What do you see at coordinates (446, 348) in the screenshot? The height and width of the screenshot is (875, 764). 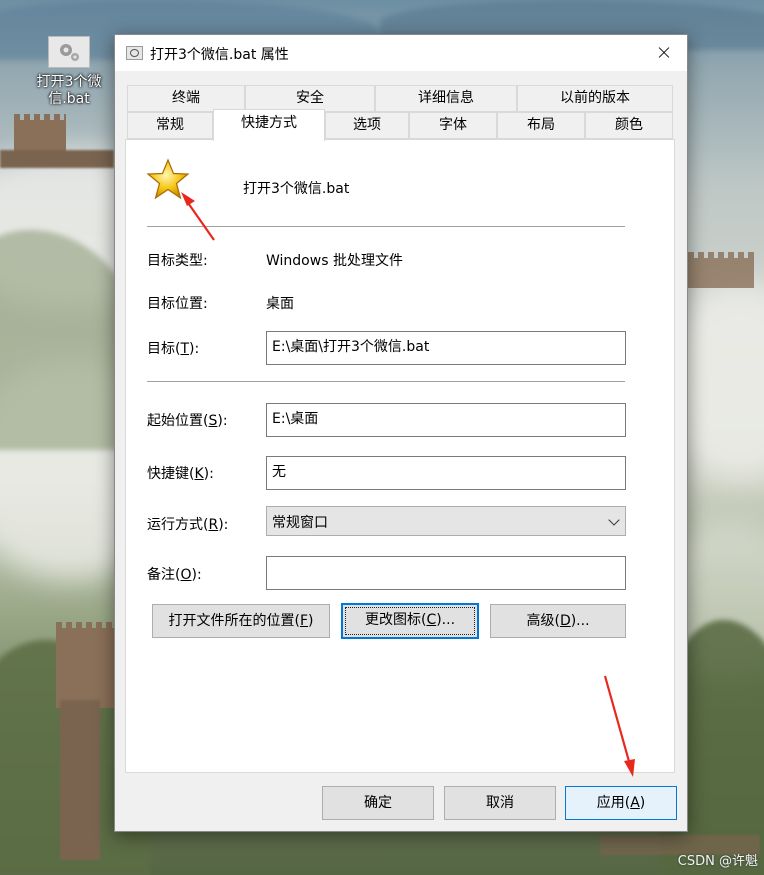 I see `target-field: E:\桌面\打开3个微信.bat` at bounding box center [446, 348].